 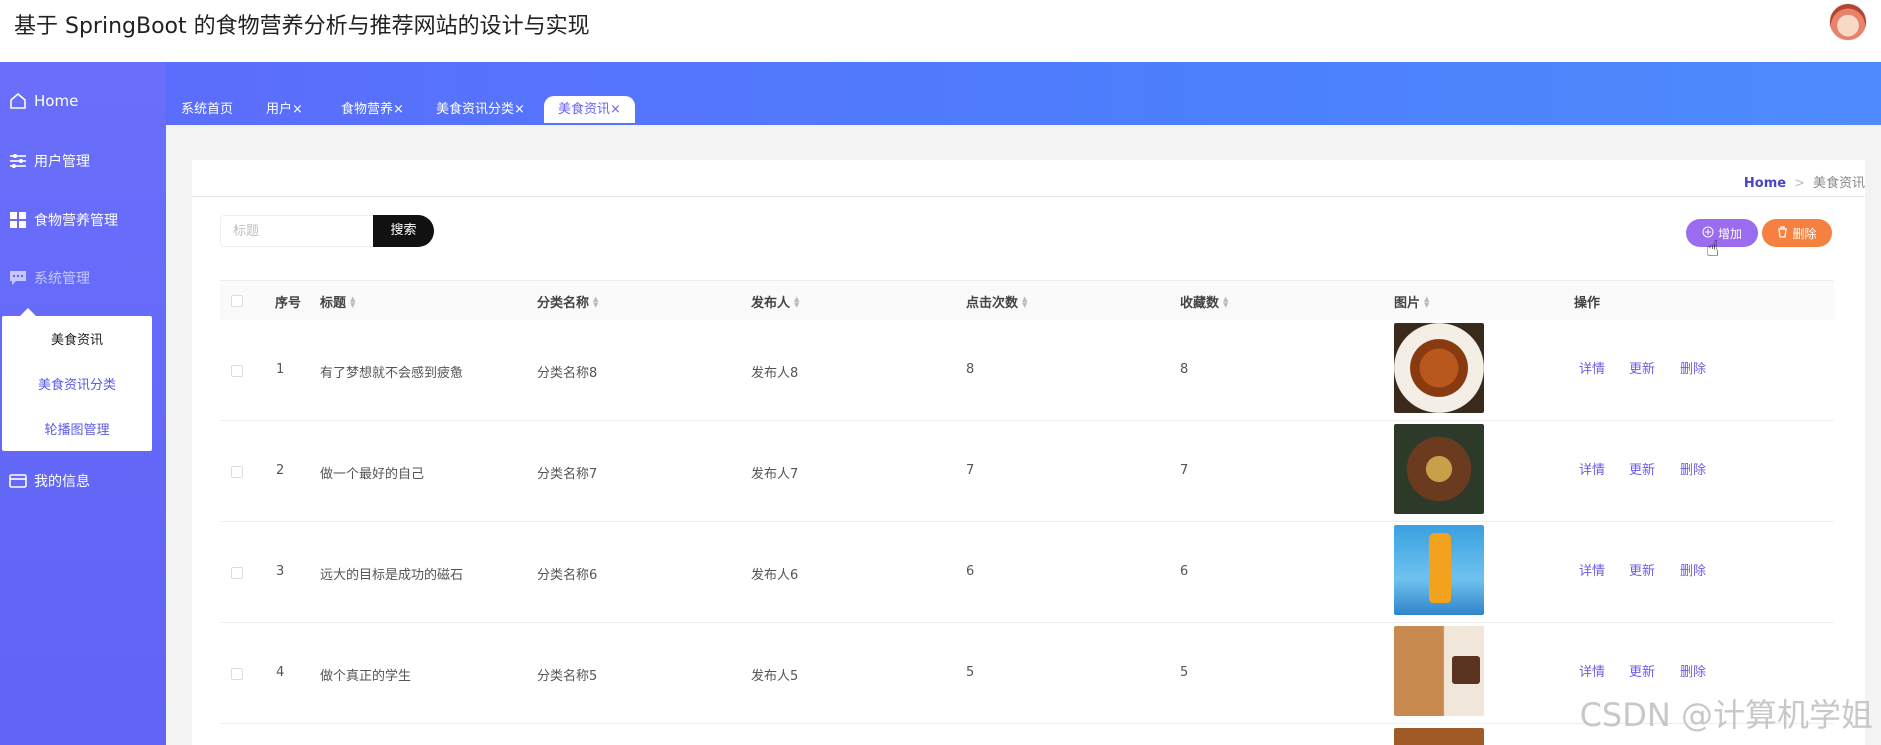 I want to click on col-header-no: 序号, so click(x=288, y=301).